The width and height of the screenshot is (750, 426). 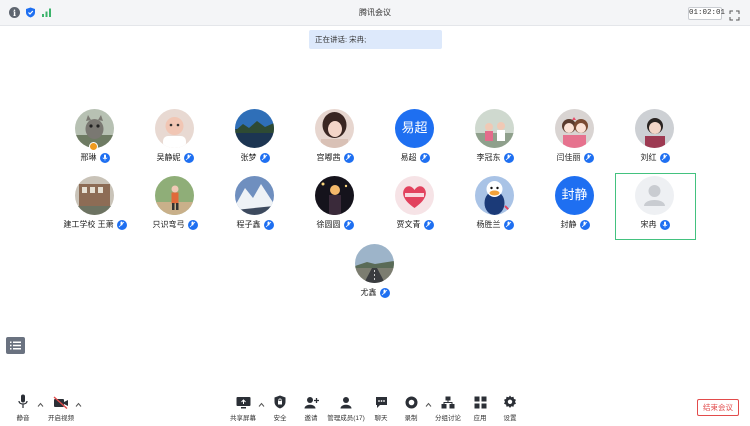 I want to click on breakout-rooms-button: 分组讨论, so click(x=448, y=407).